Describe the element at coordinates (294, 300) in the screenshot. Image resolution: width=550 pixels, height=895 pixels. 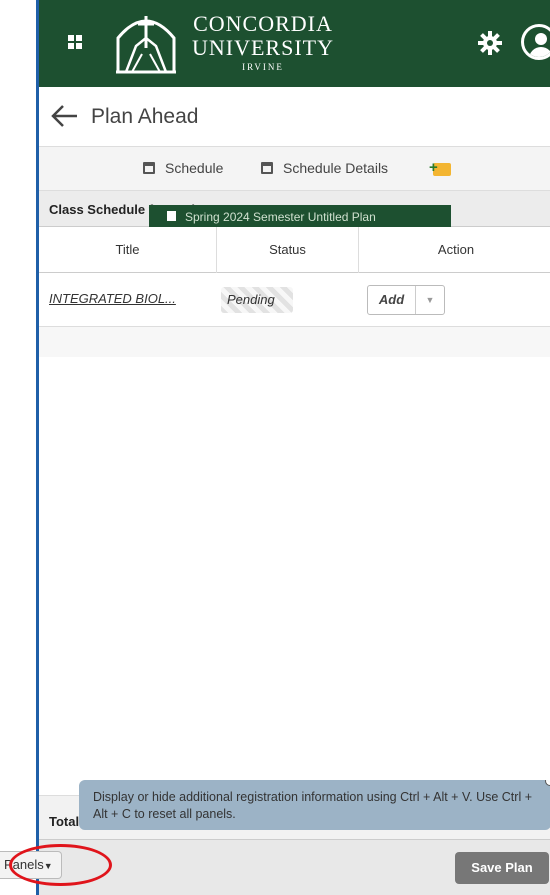
I see `table-row: INTEGRATED BIOL... Pending Add ▼` at that location.